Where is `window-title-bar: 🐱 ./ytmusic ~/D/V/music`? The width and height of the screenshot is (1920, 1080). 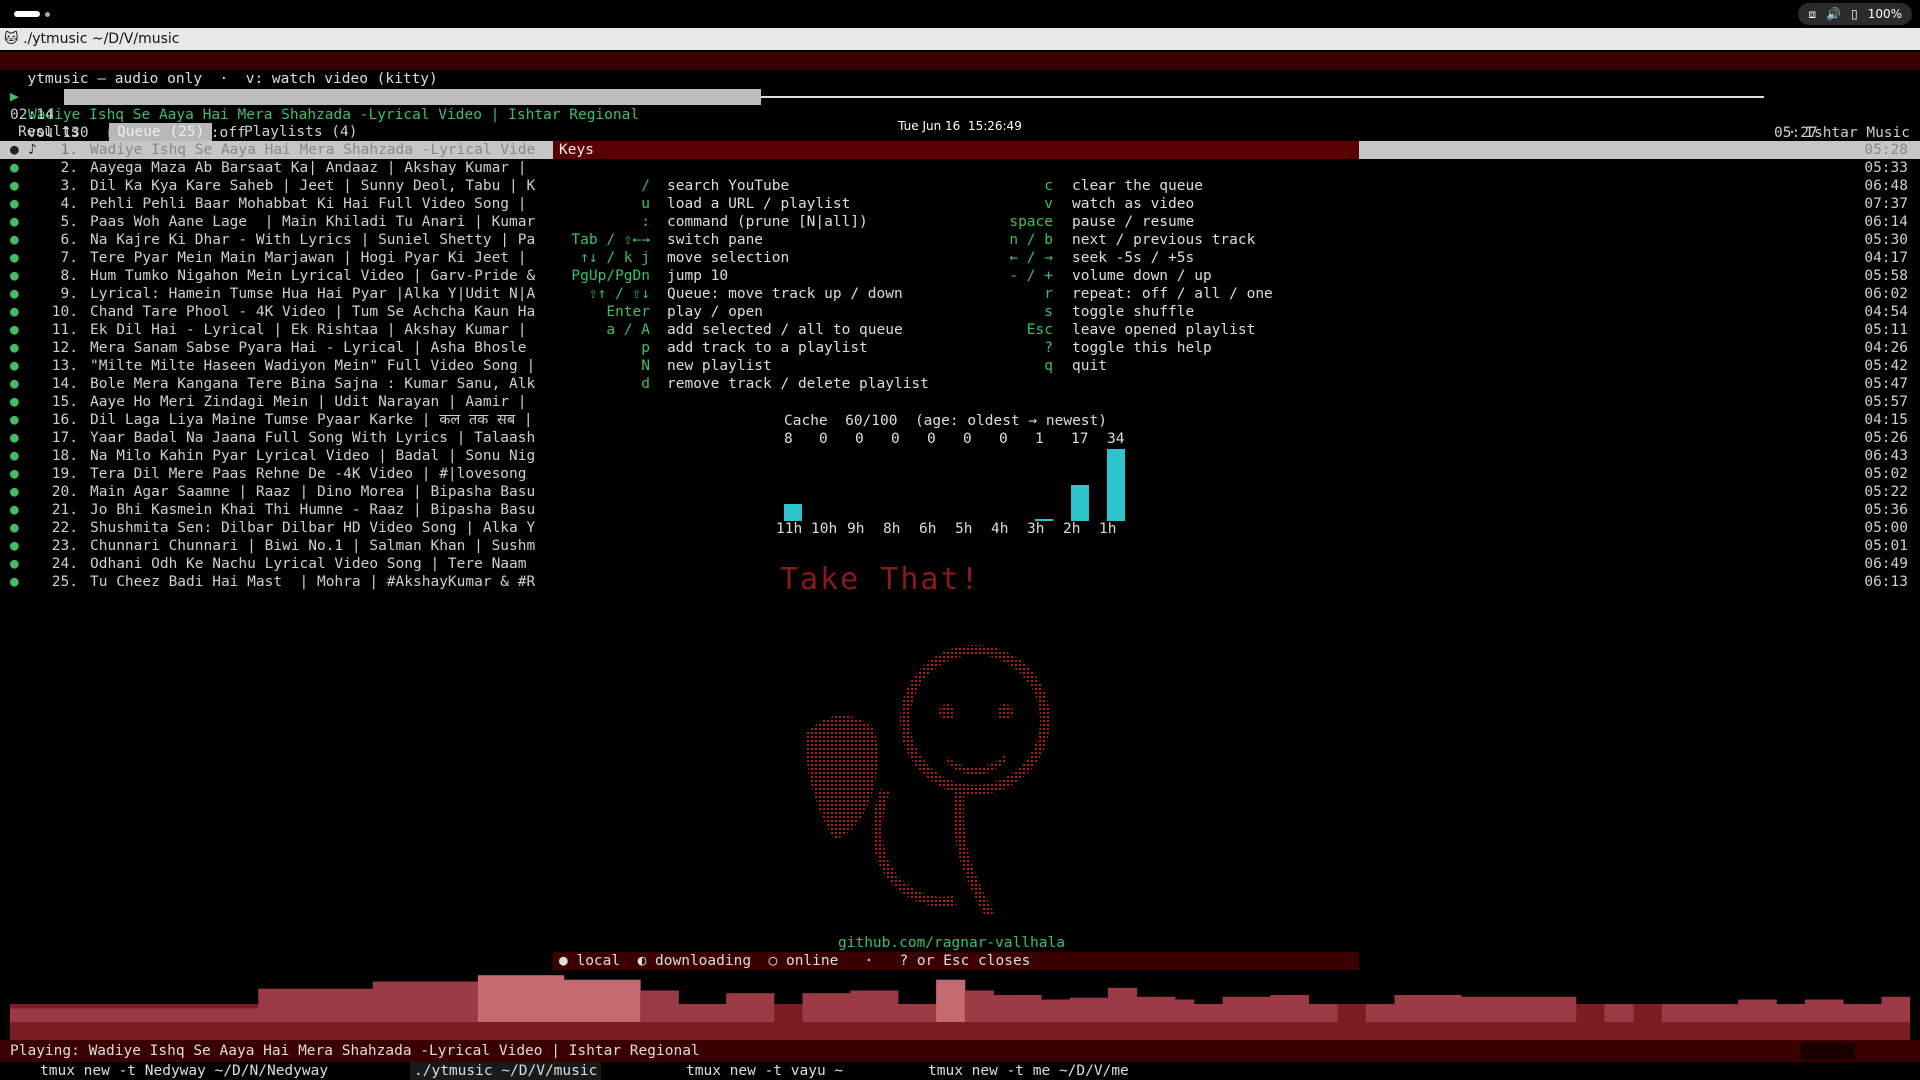
window-title-bar: 🐱 ./ytmusic ~/D/V/music is located at coordinates (960, 39).